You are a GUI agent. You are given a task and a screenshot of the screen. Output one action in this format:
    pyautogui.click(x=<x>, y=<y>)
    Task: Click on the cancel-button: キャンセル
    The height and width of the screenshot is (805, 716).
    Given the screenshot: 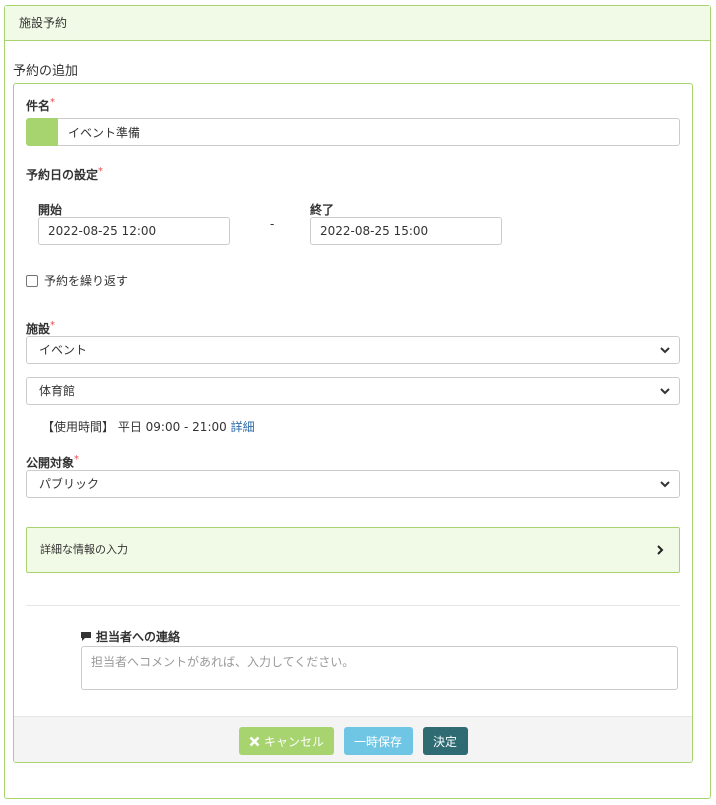 What is the action you would take?
    pyautogui.click(x=286, y=741)
    